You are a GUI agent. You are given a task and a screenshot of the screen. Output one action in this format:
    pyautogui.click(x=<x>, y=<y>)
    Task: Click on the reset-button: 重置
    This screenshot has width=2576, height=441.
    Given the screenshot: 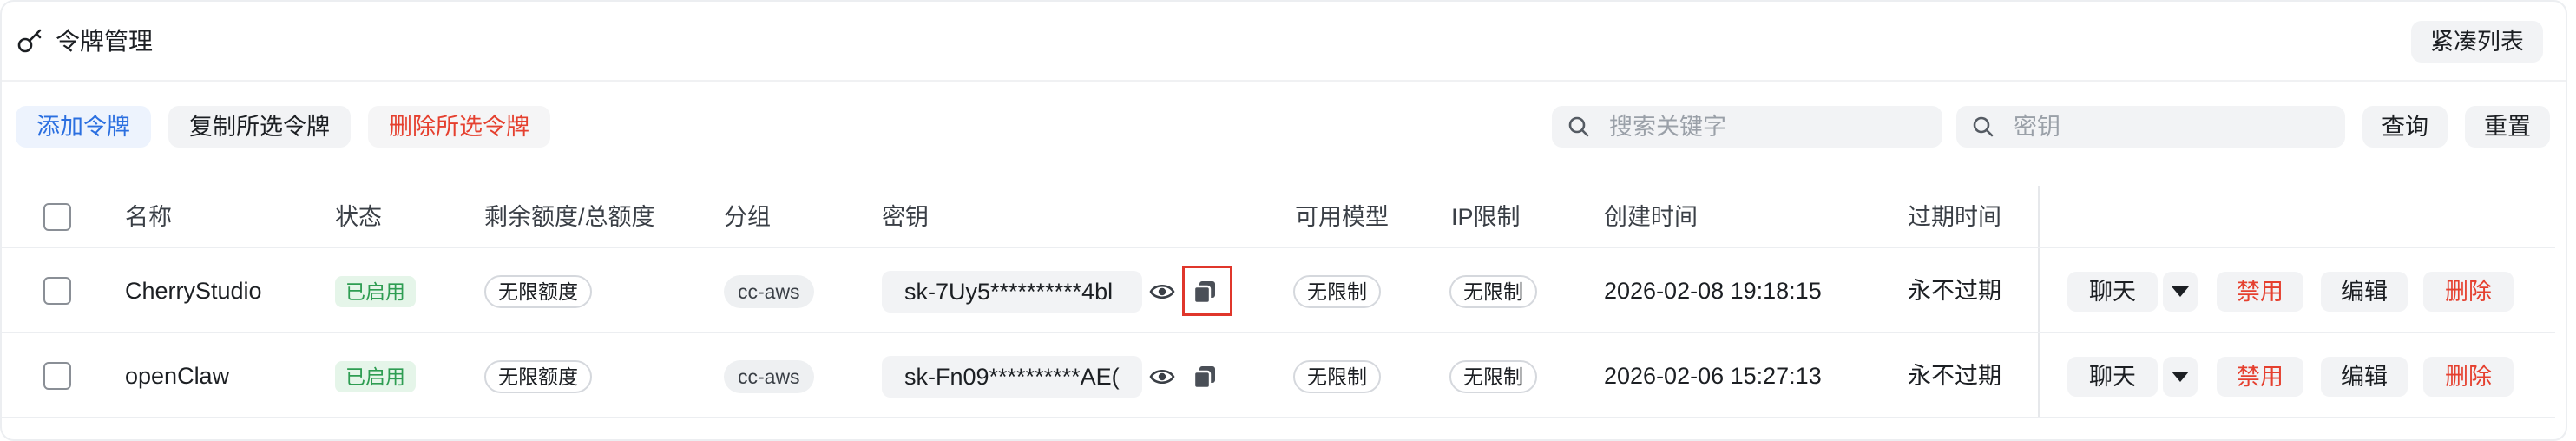 What is the action you would take?
    pyautogui.click(x=2508, y=127)
    